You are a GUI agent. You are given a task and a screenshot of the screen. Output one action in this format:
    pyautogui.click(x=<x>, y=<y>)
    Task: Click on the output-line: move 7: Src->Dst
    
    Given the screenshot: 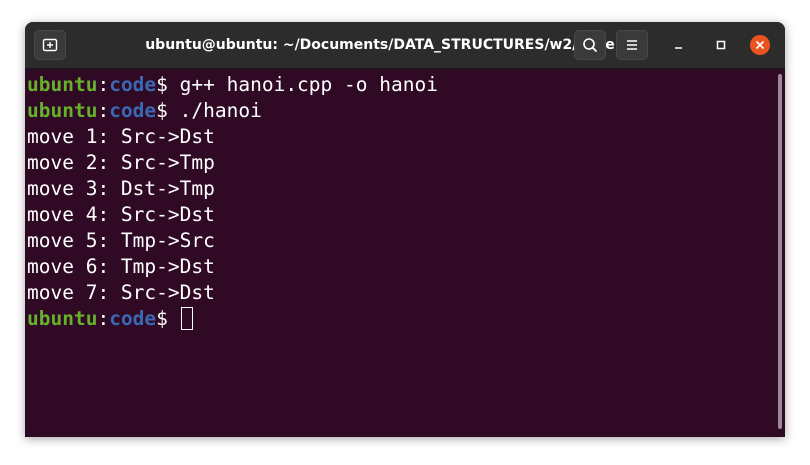 What is the action you would take?
    pyautogui.click(x=121, y=292)
    